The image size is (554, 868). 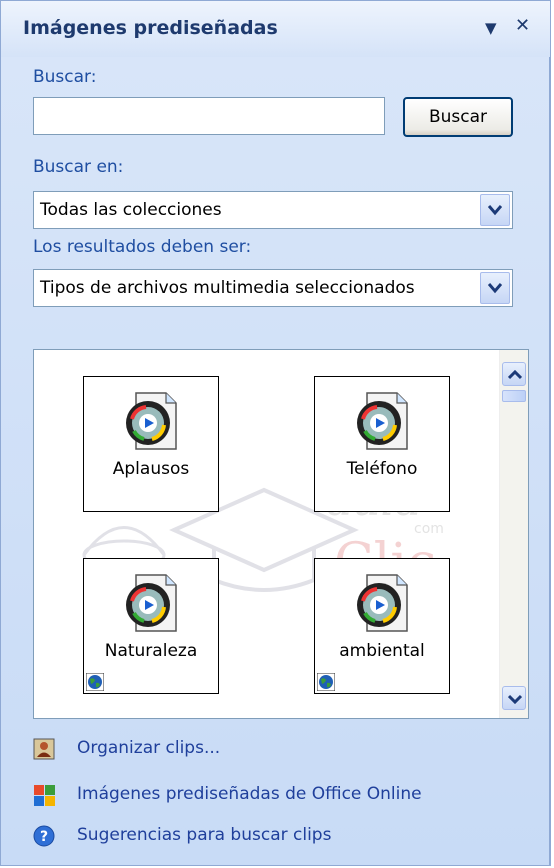 What do you see at coordinates (44, 795) in the screenshot?
I see `office-online-icon` at bounding box center [44, 795].